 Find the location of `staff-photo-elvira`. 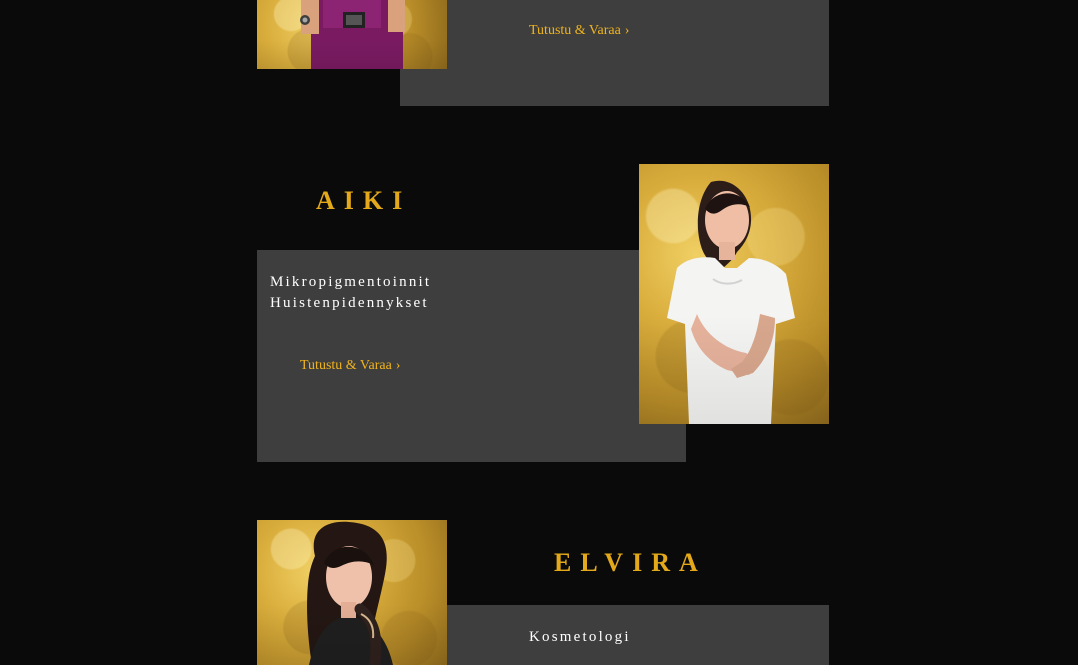

staff-photo-elvira is located at coordinates (352, 592).